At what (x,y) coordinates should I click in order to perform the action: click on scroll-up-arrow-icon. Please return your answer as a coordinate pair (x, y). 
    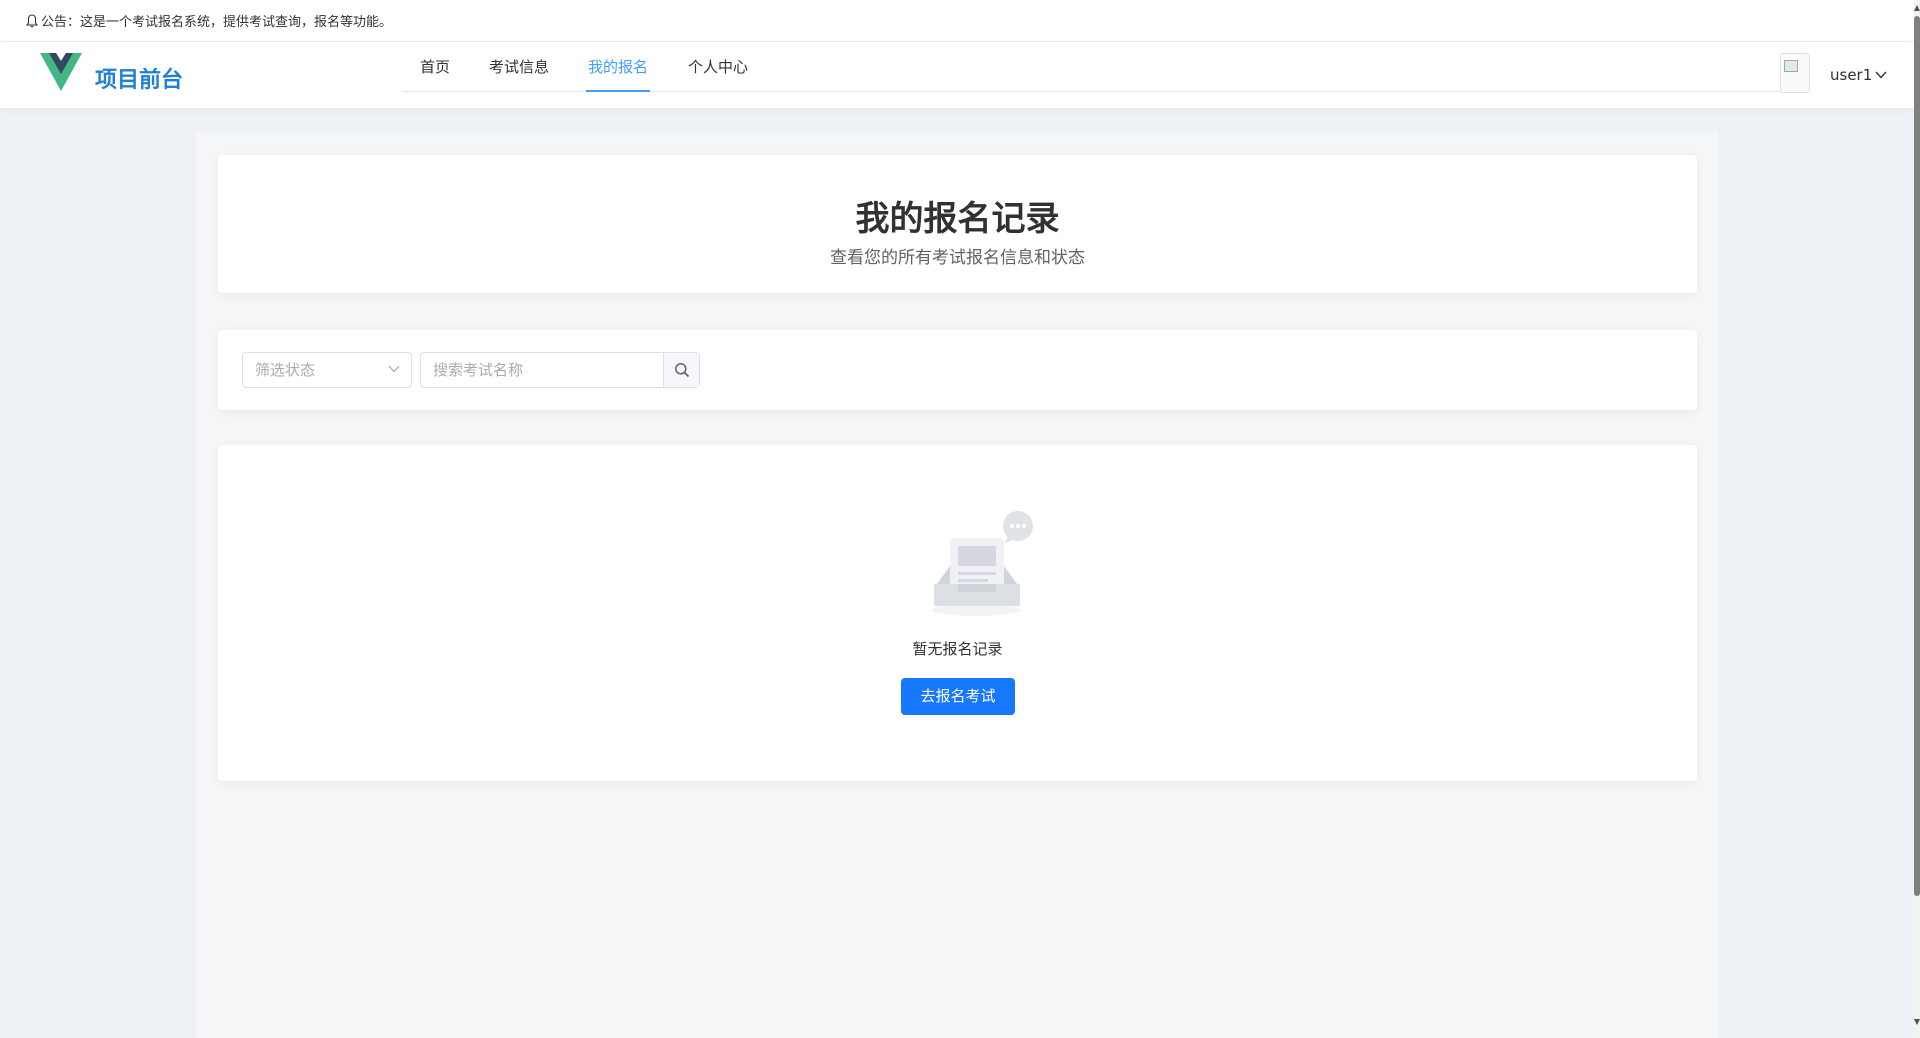
    Looking at the image, I should click on (1917, 8).